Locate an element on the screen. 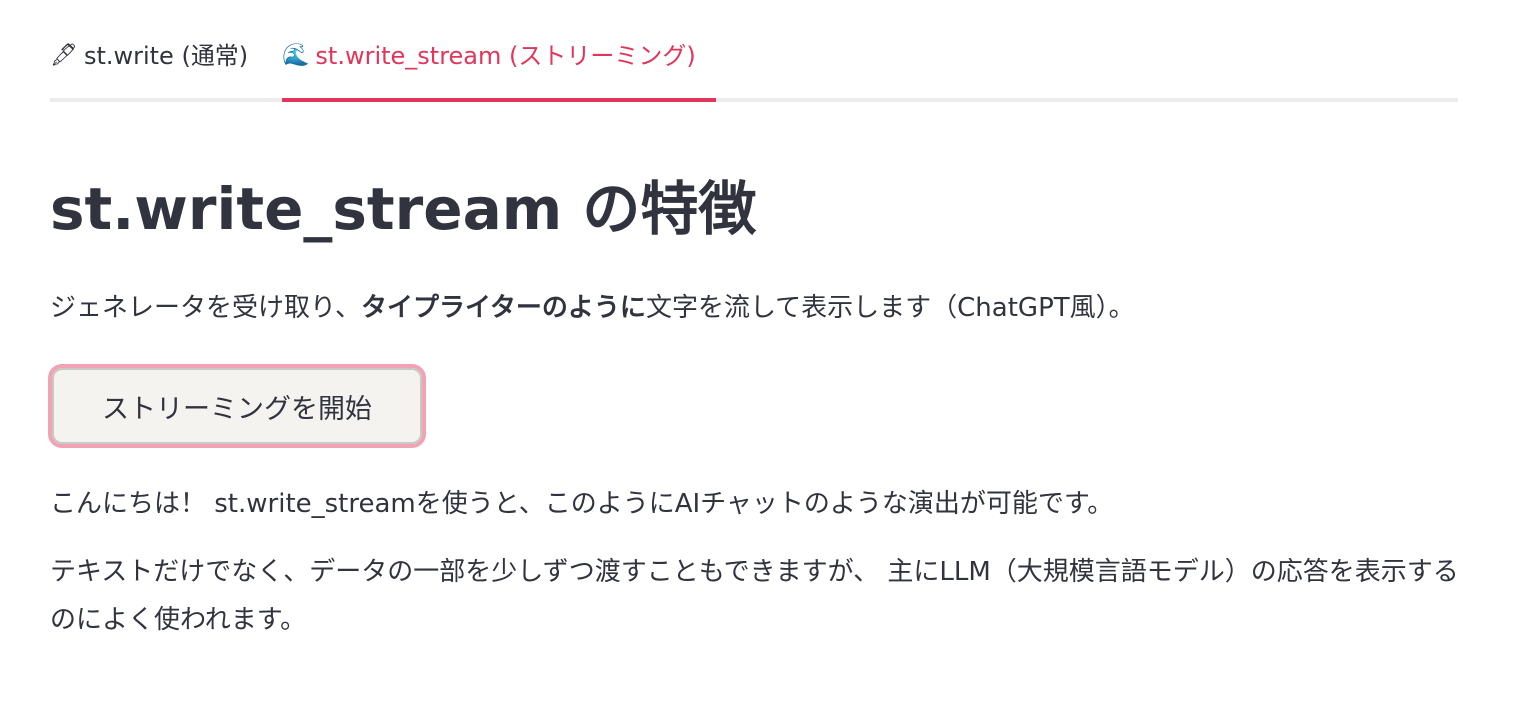  intro-bold: タイプライターのように is located at coordinates (503, 308).